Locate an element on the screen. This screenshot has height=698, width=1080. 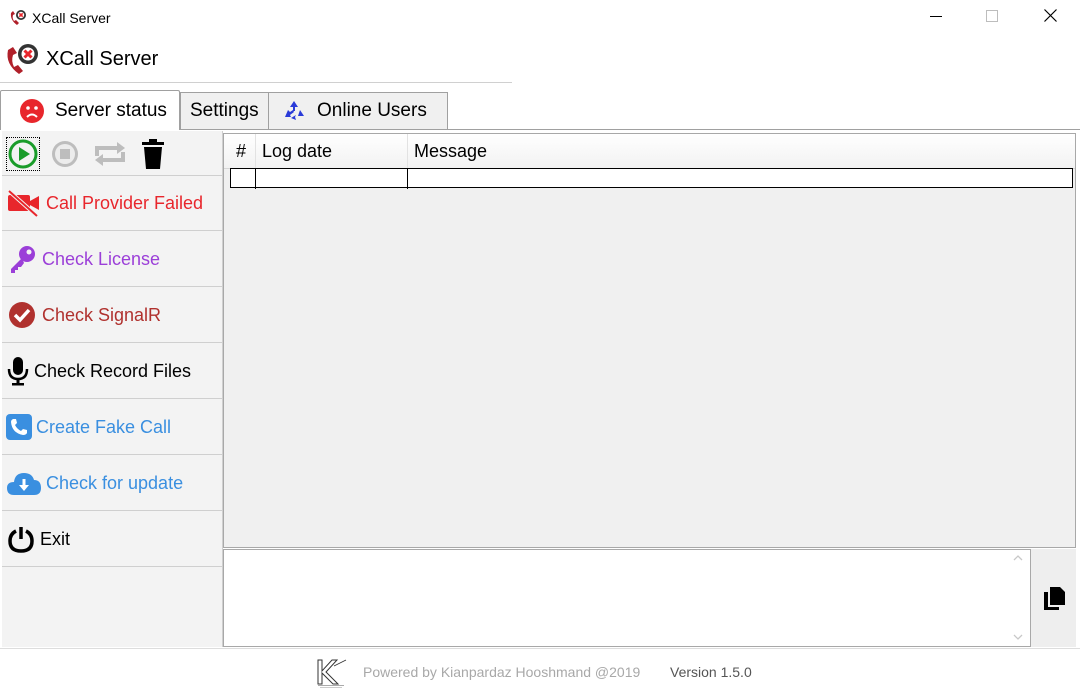
sidebar-item-label: Check SignalR is located at coordinates (102, 314).